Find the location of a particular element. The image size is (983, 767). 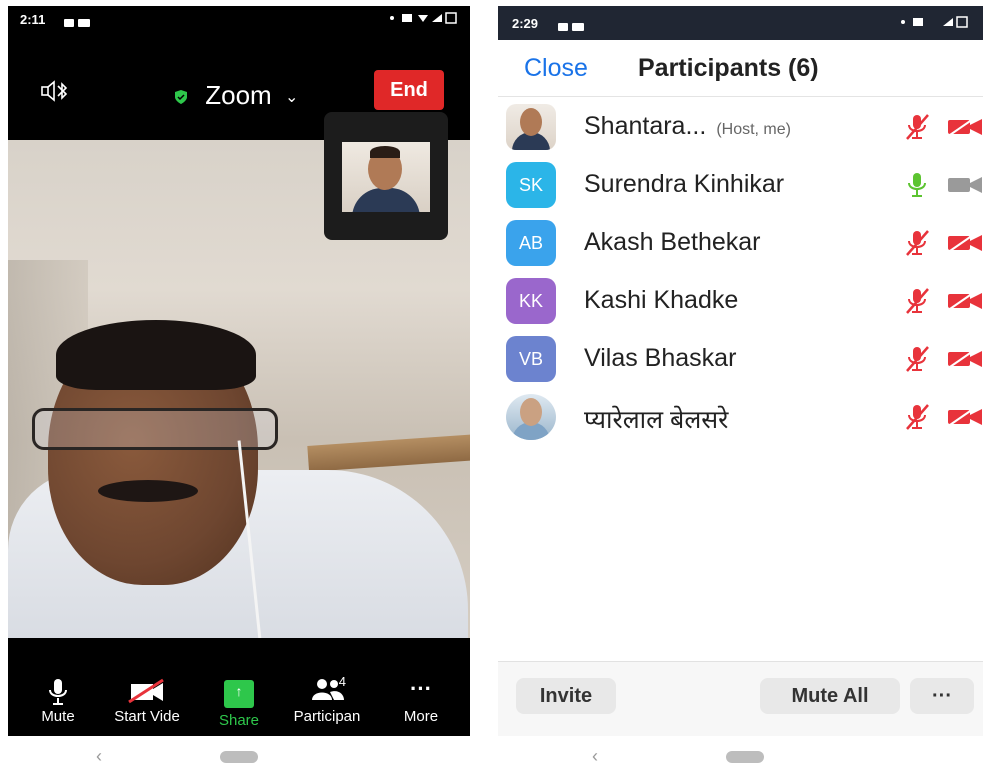

avatar: KK is located at coordinates (531, 301).